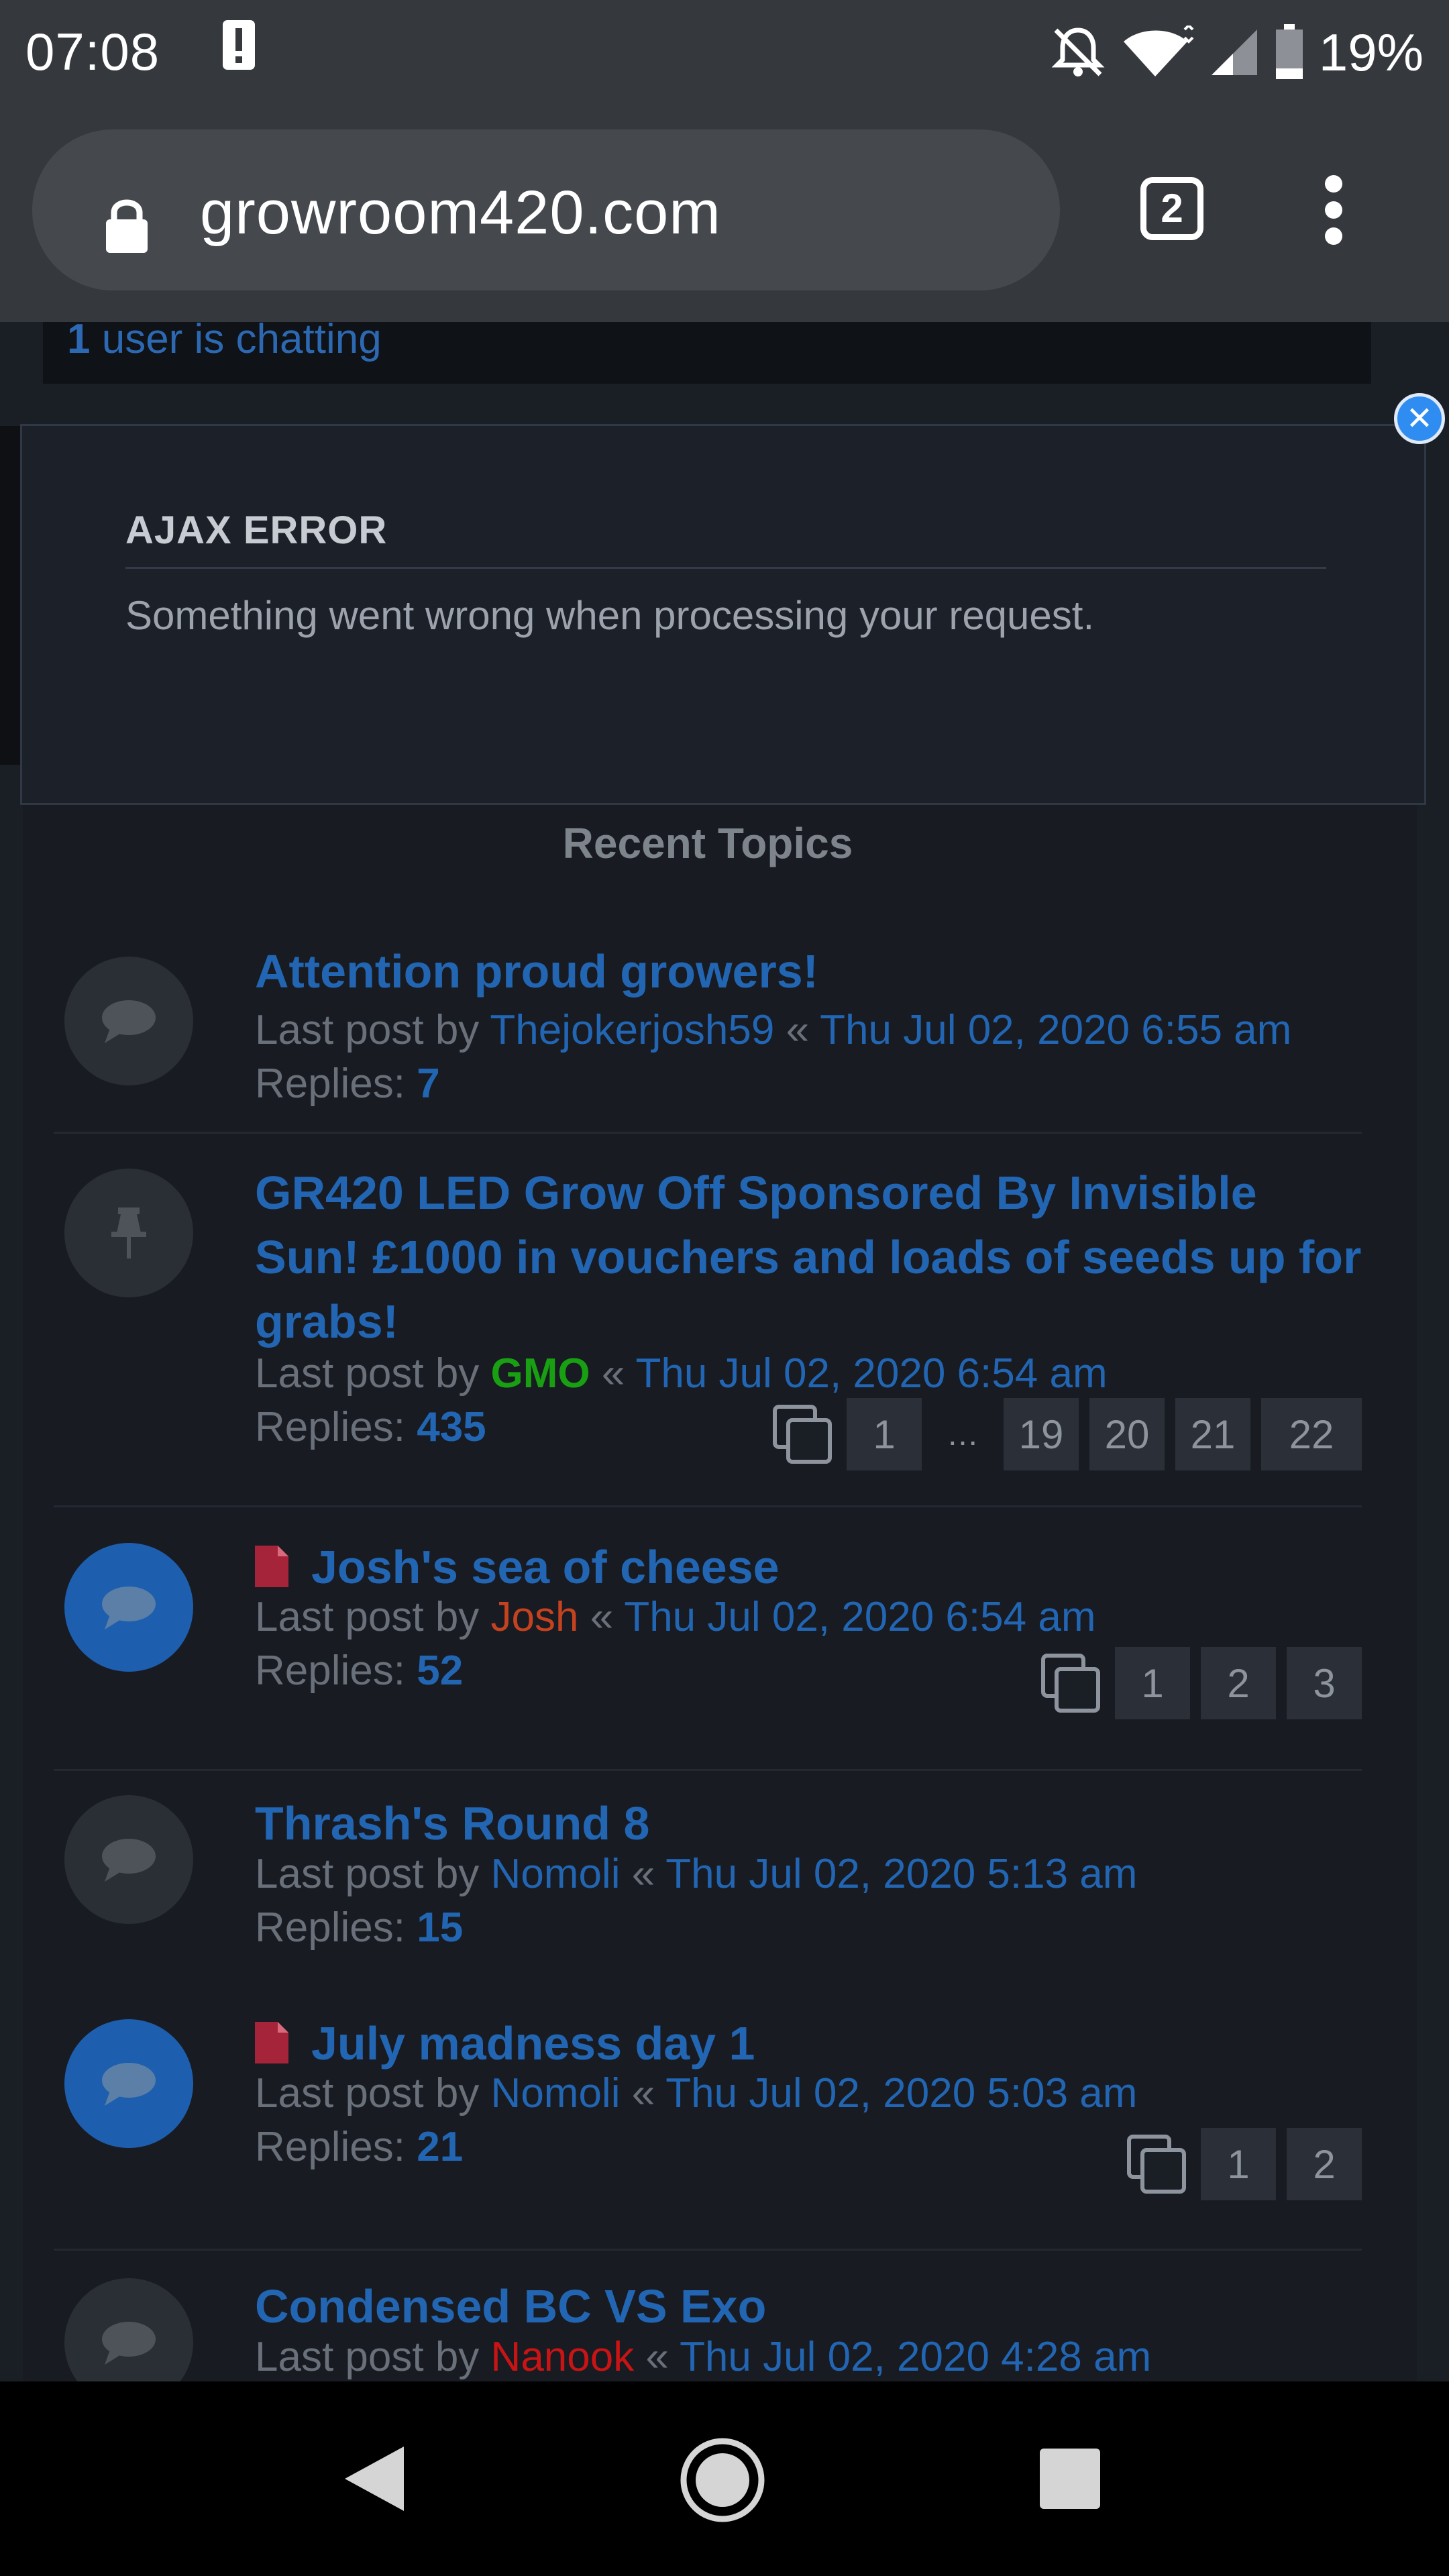  I want to click on status-icons: 19%, so click(1237, 52).